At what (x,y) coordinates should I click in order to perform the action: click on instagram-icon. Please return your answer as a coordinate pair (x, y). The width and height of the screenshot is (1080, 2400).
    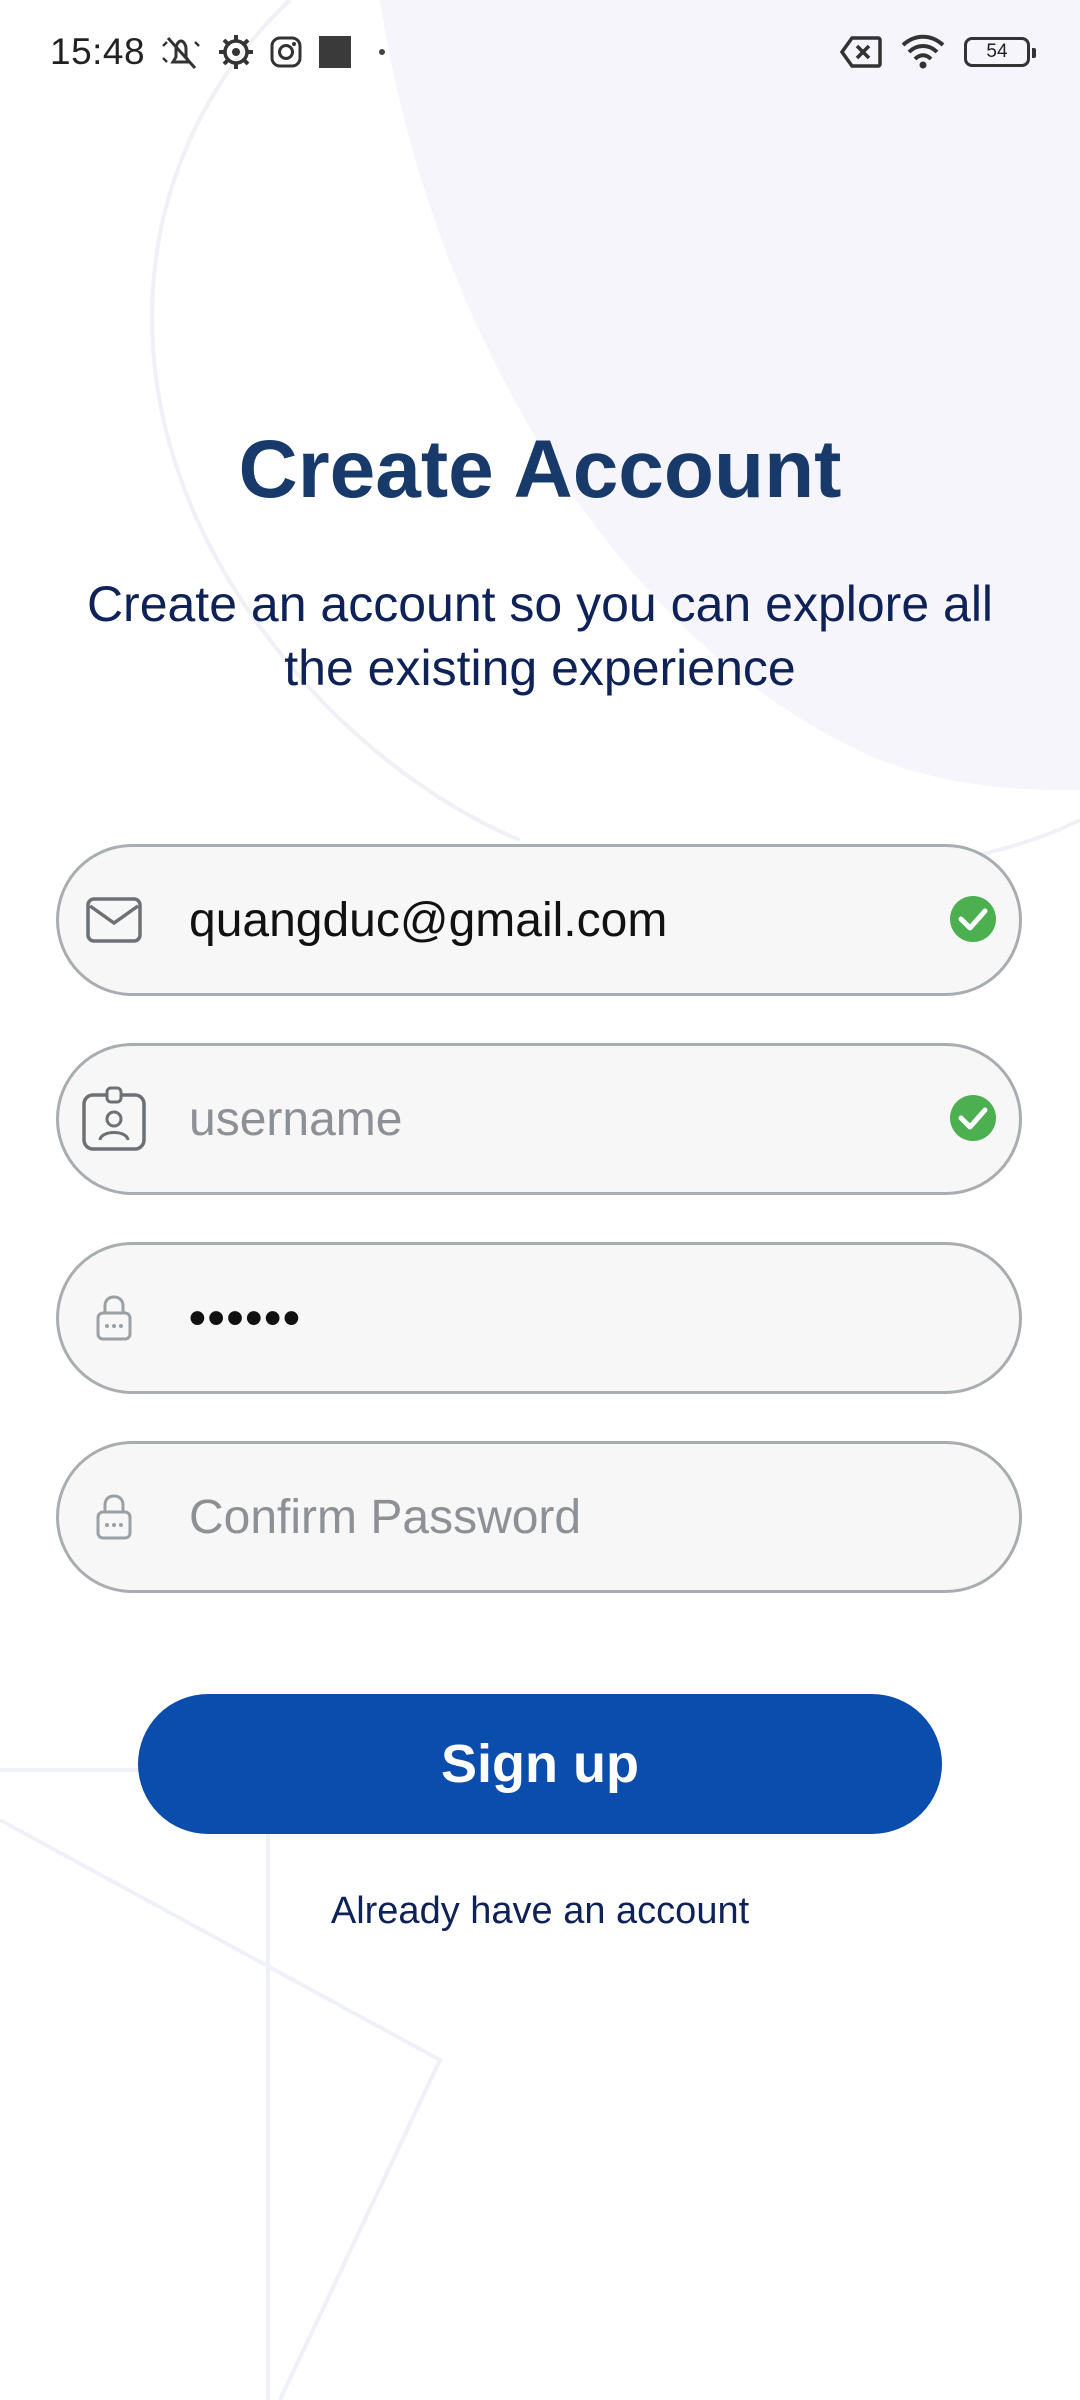
    Looking at the image, I should click on (286, 52).